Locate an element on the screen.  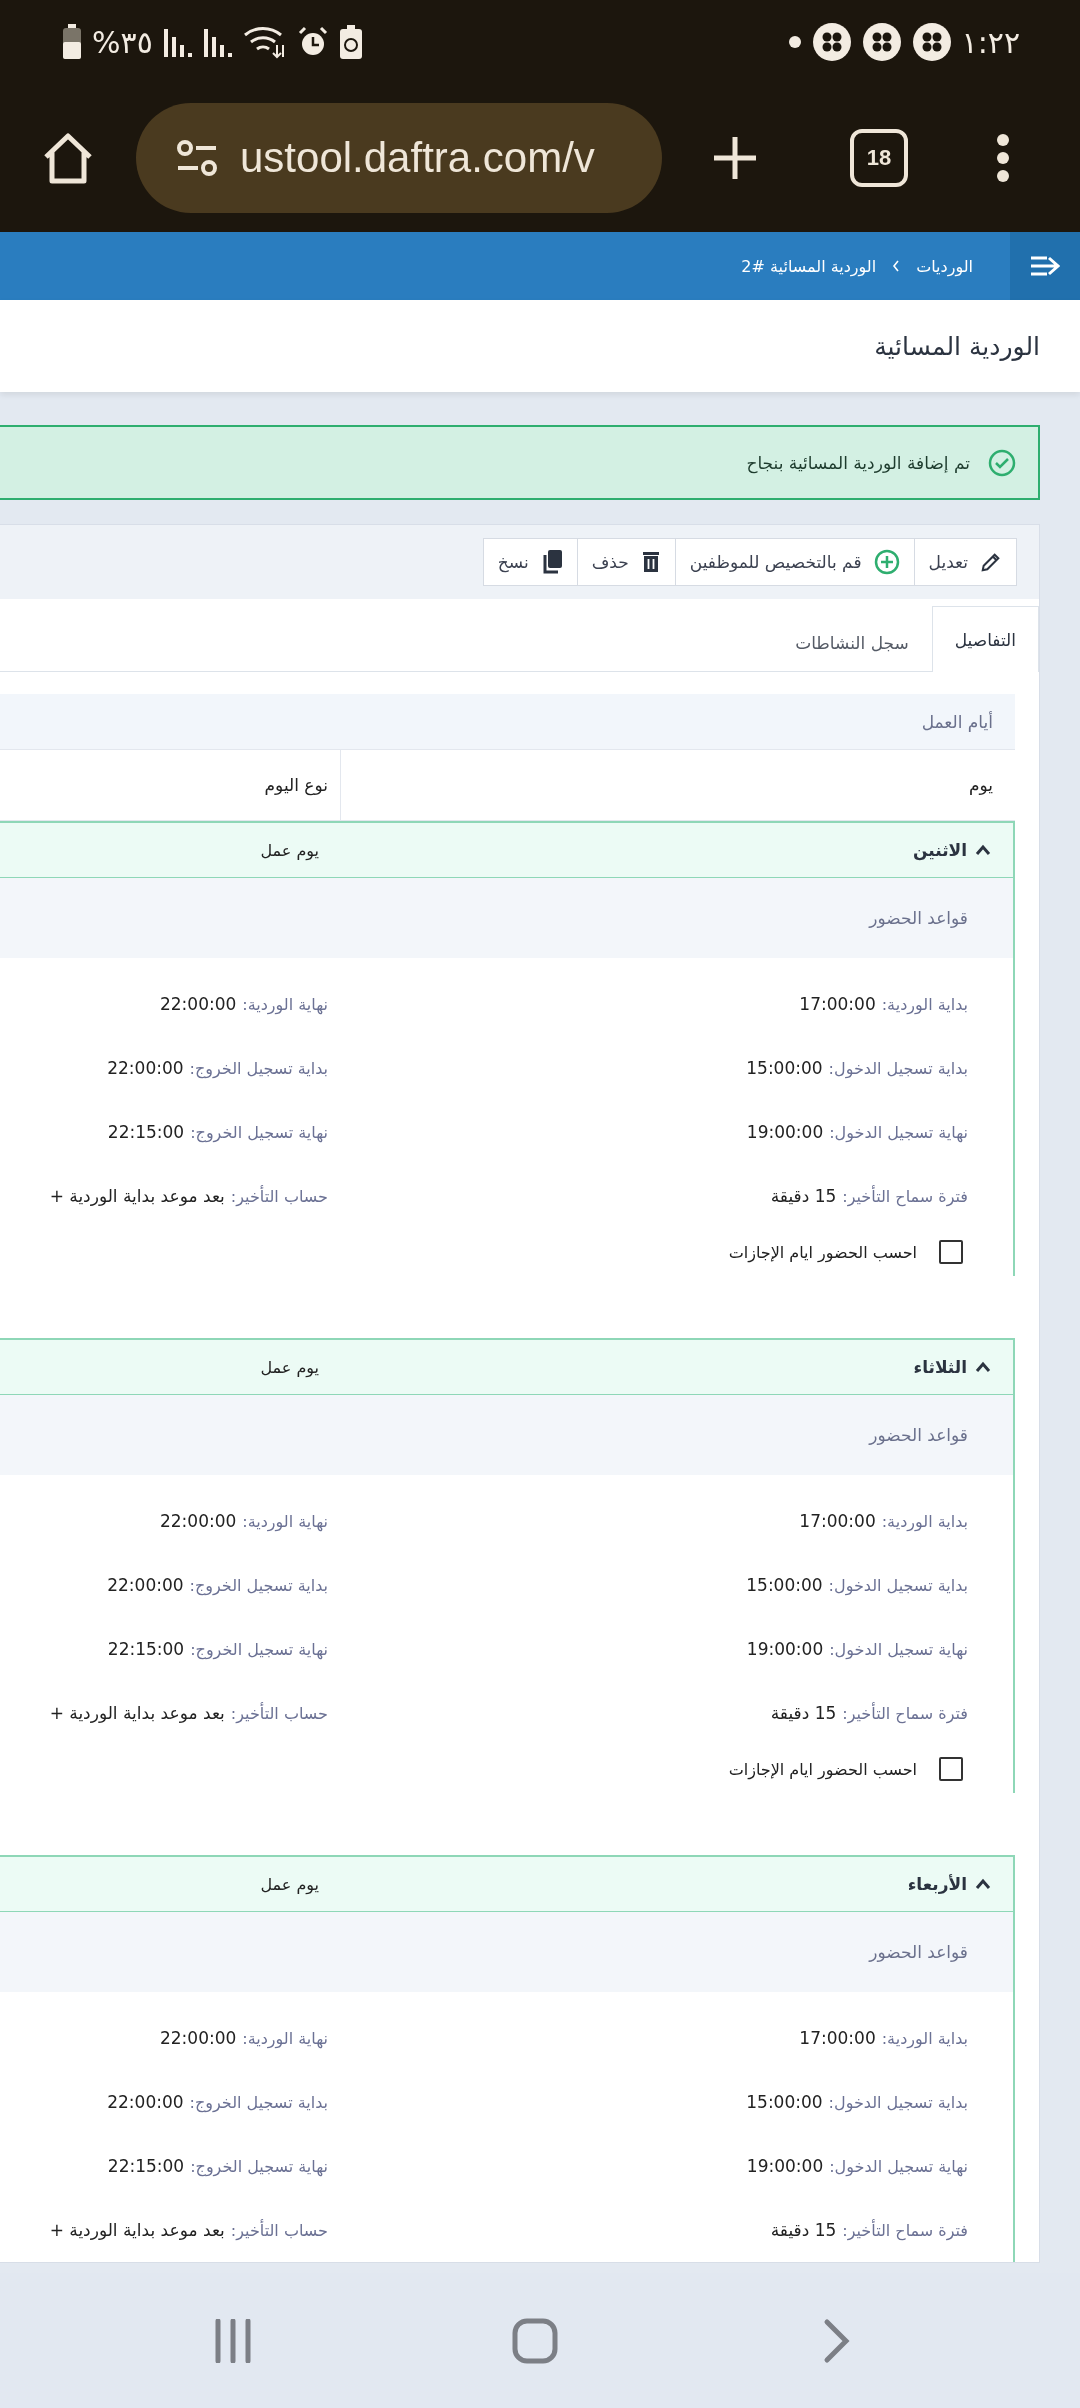
battery-icon is located at coordinates (72, 42).